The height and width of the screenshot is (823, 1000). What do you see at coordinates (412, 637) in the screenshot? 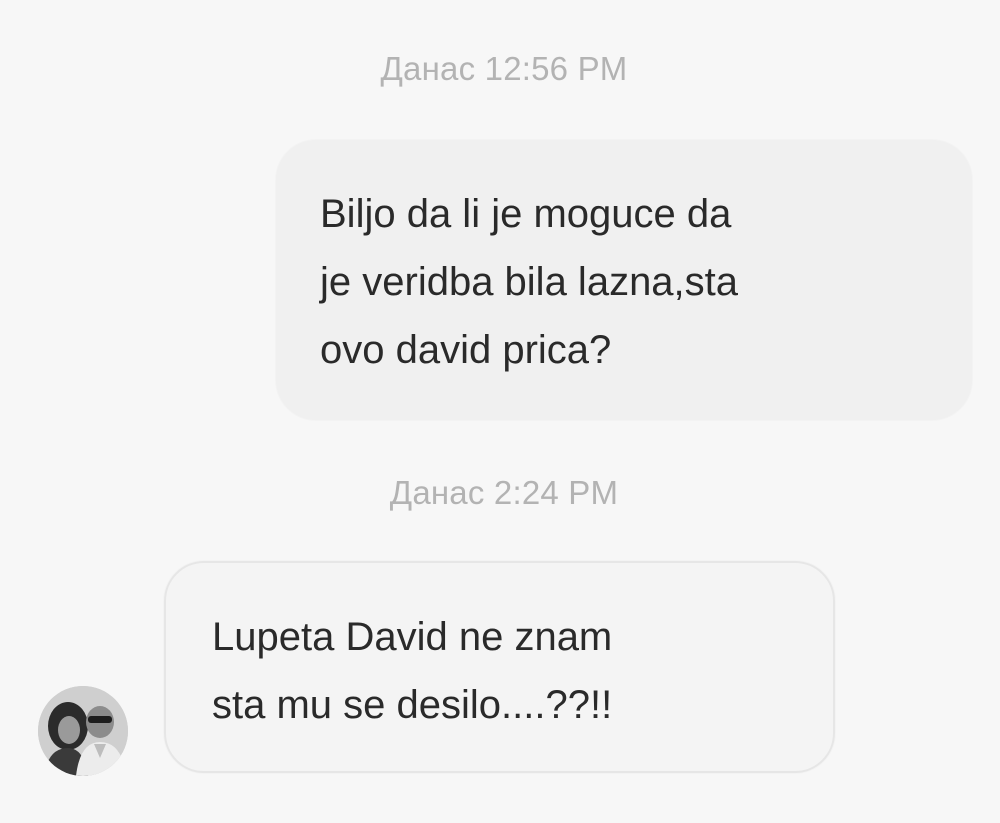
I see `message-text-line: Lupeta David ne znam` at bounding box center [412, 637].